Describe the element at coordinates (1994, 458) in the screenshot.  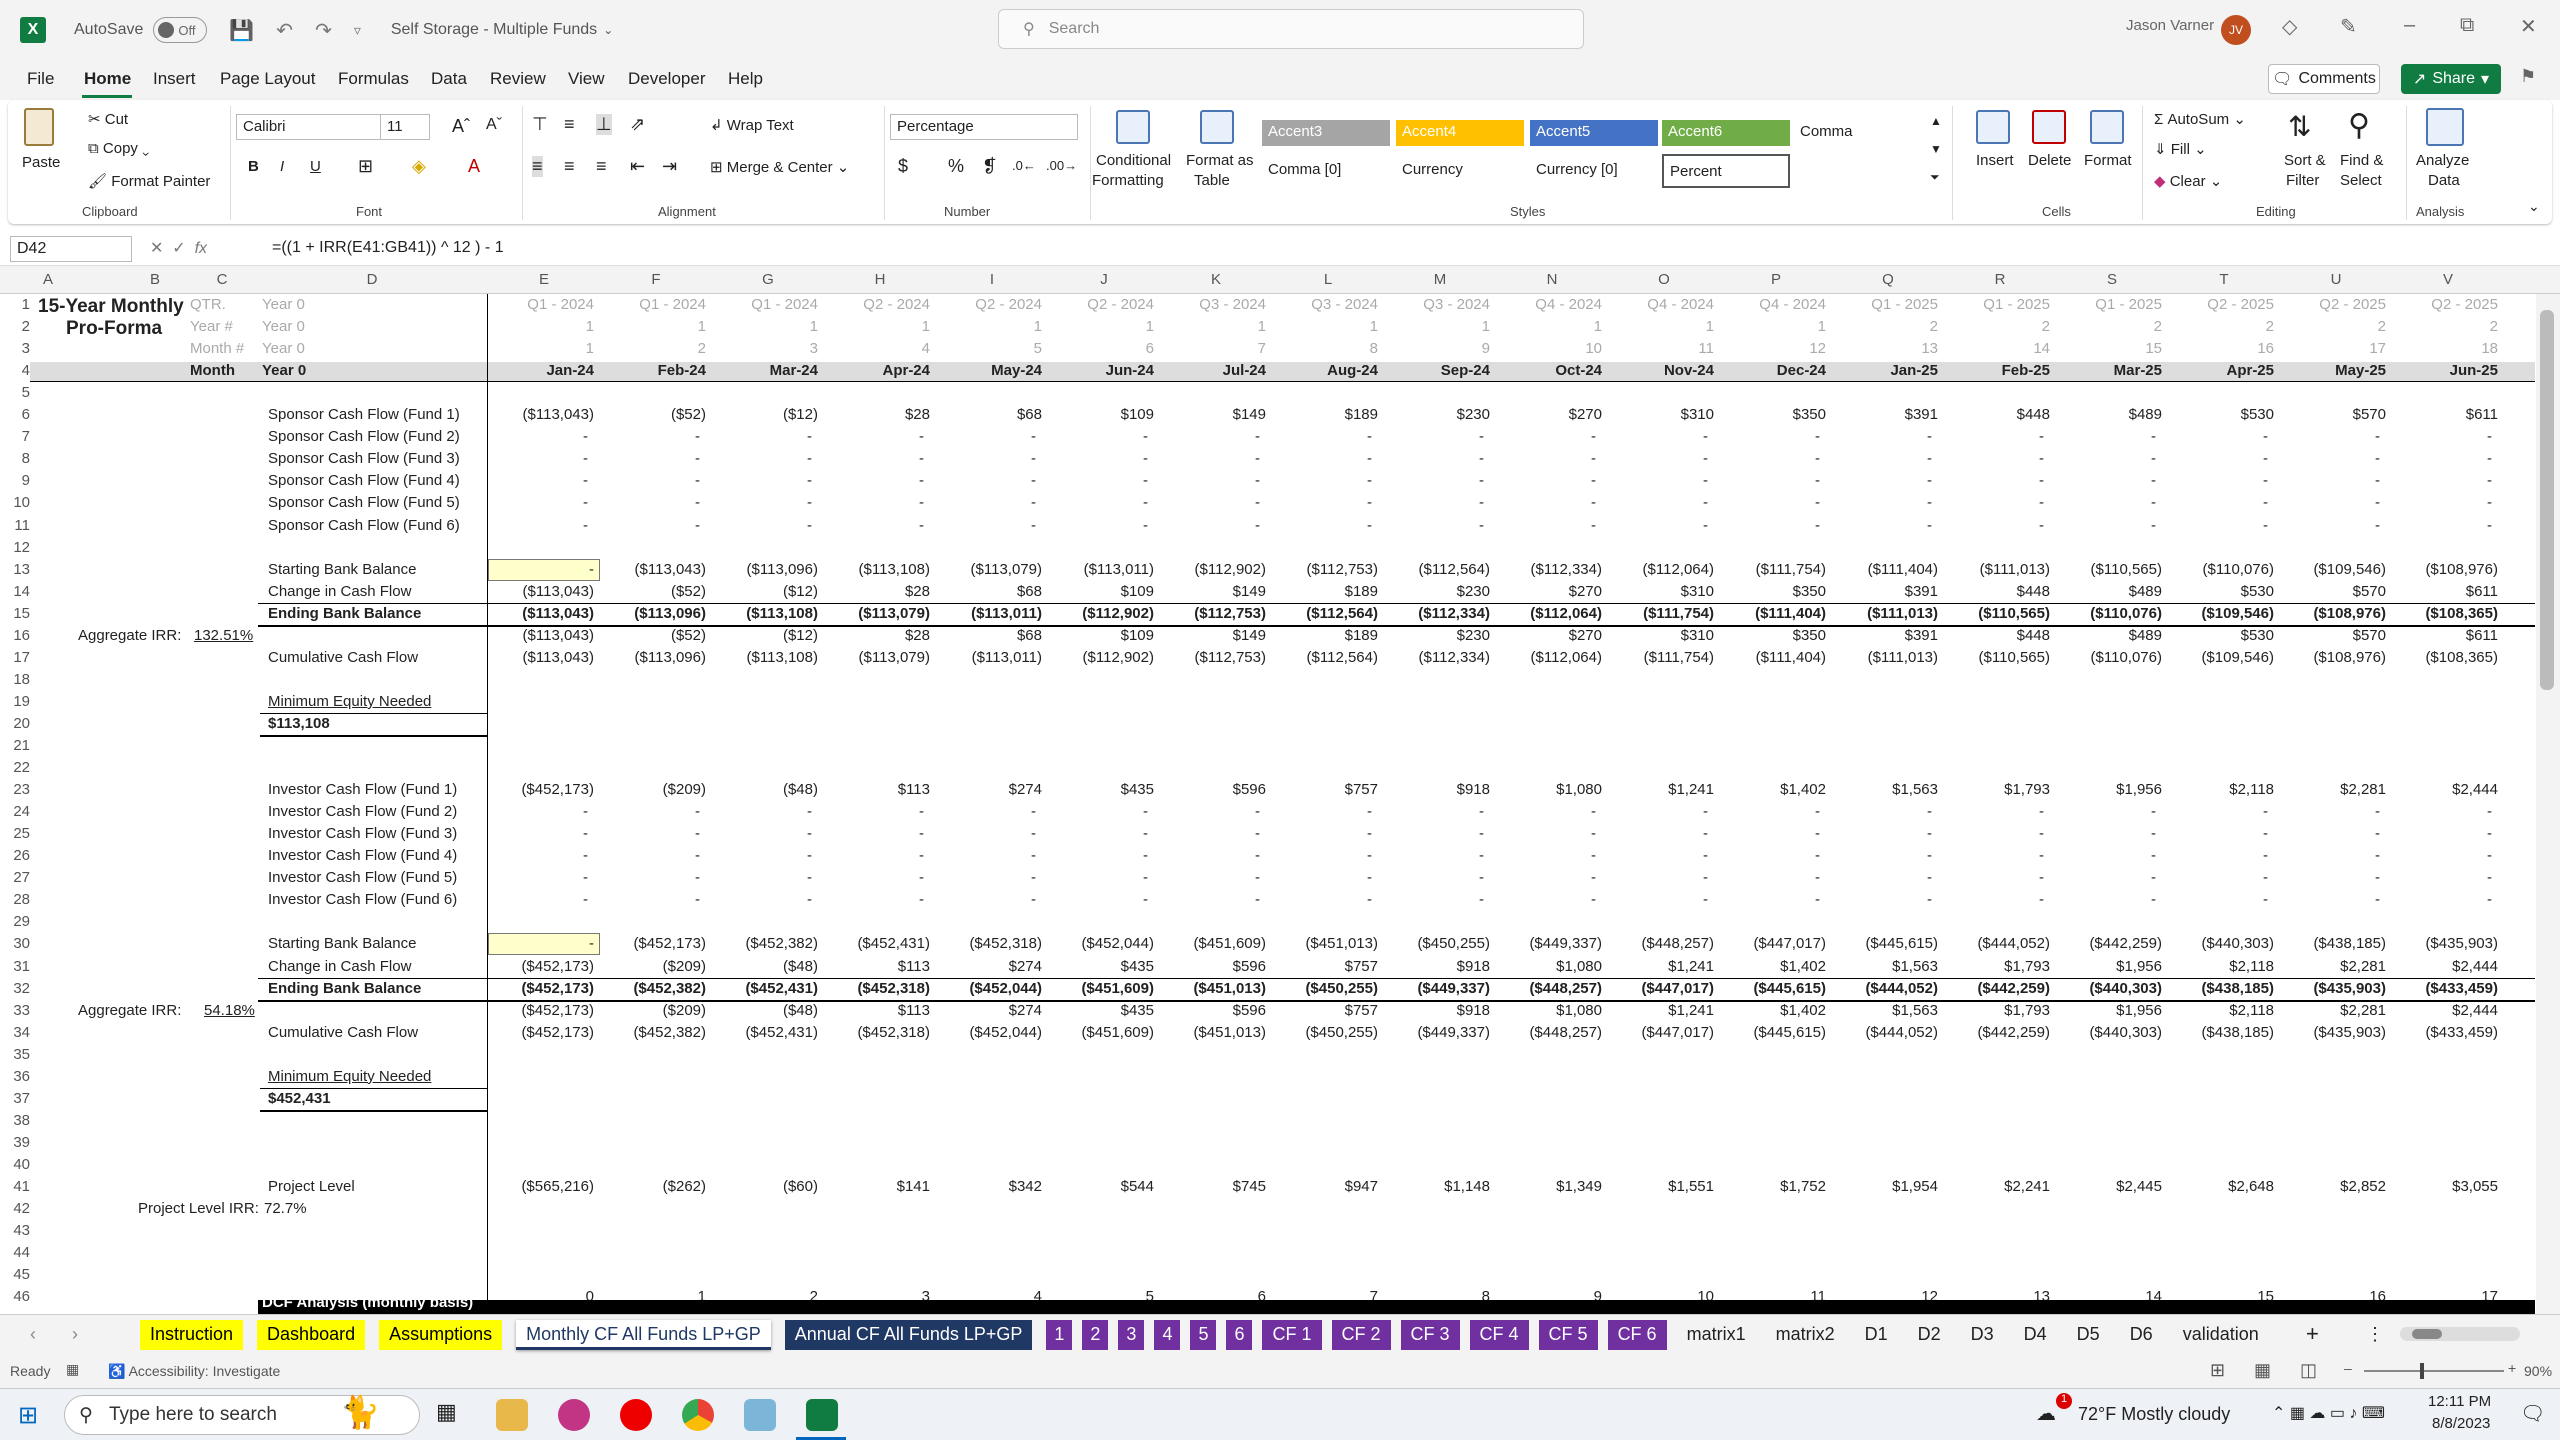
I see `cell-dash-s8-13: -` at that location.